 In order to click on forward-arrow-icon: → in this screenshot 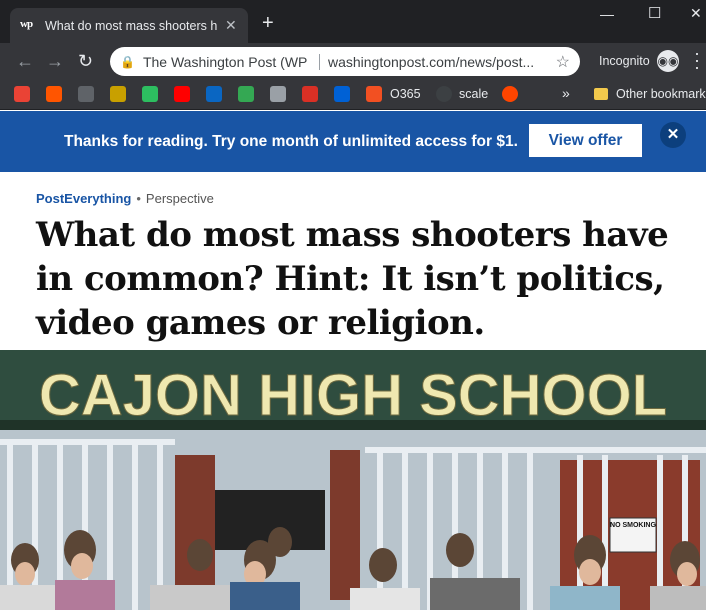, I will do `click(55, 61)`.